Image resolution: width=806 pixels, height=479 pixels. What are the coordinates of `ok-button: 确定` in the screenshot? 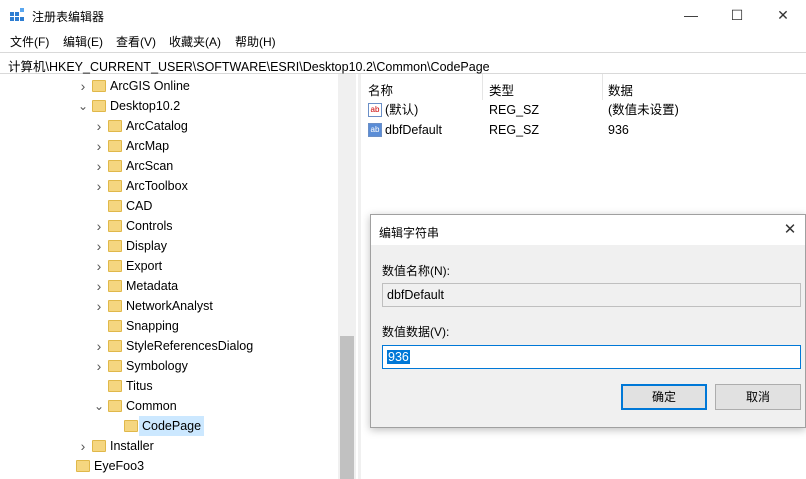 It's located at (664, 397).